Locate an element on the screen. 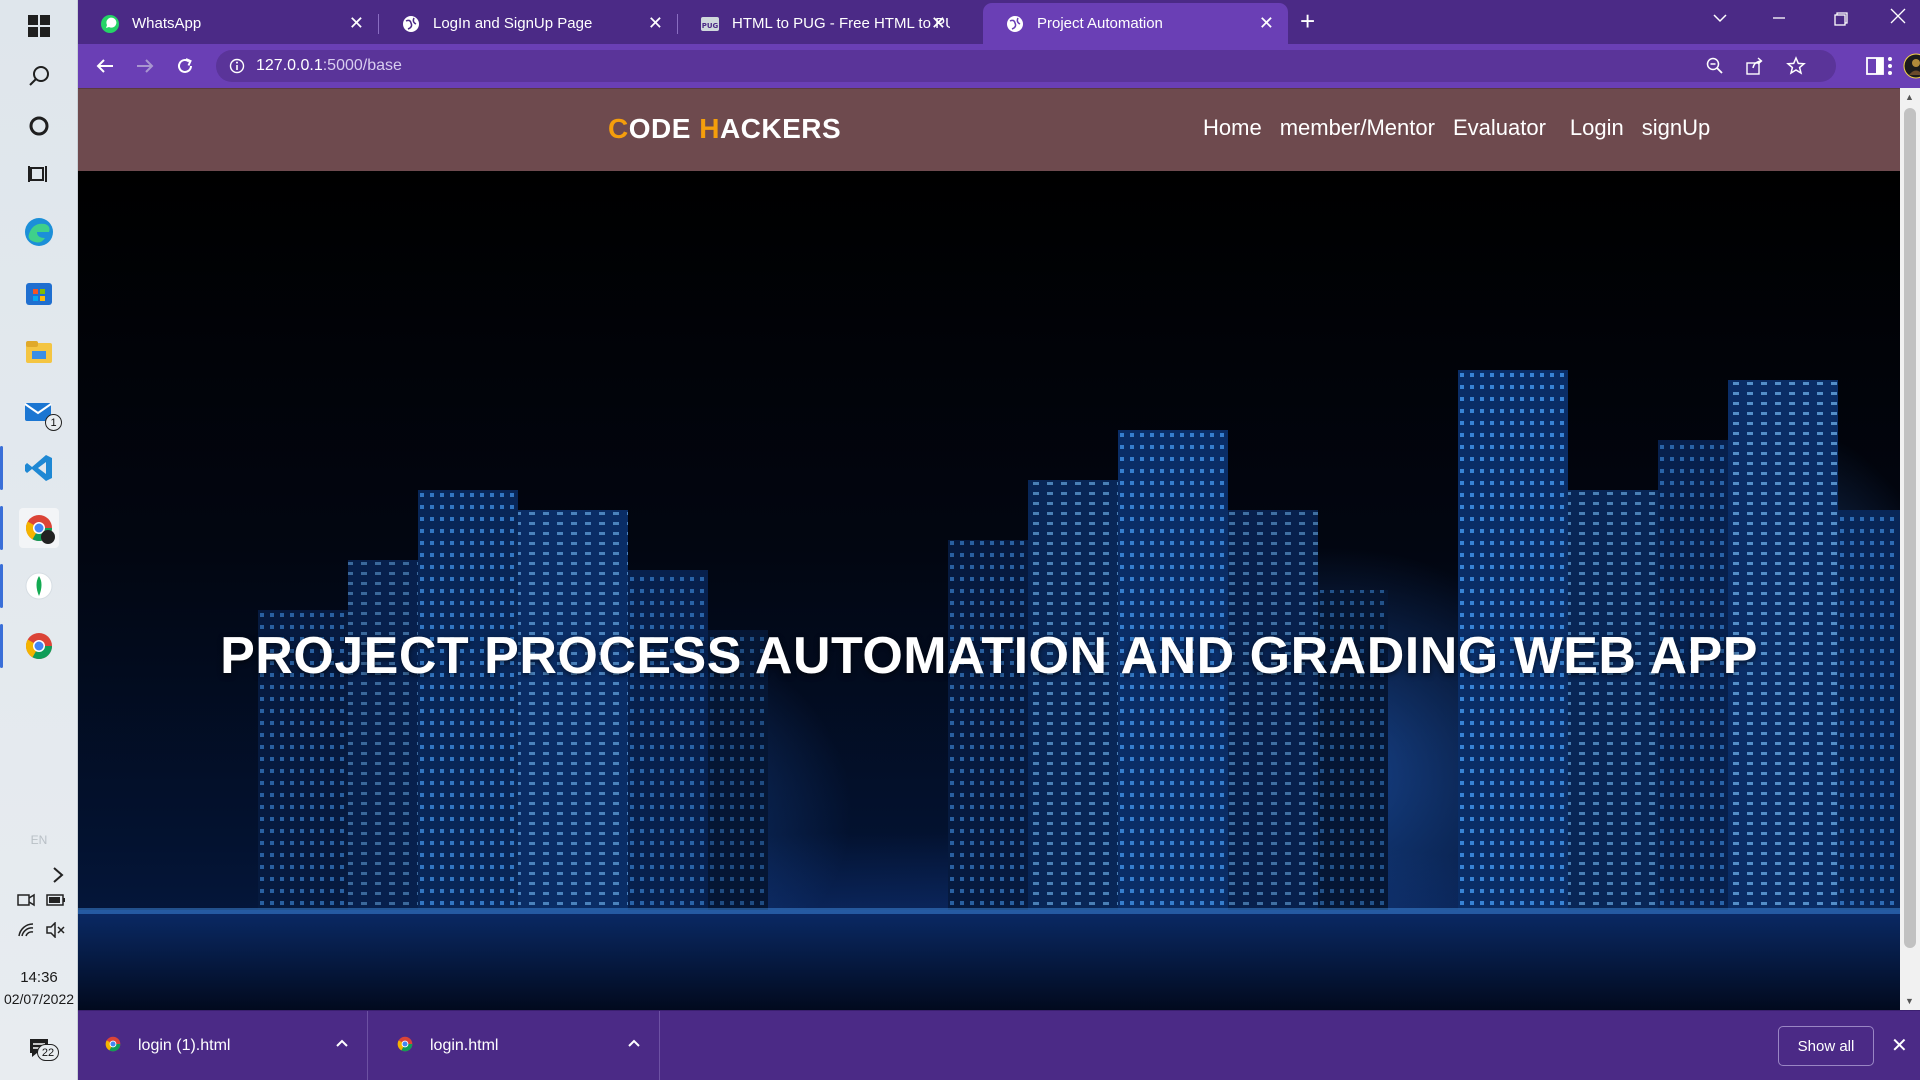 The image size is (1920, 1080). clock-date: 02/07/2022 is located at coordinates (39, 999).